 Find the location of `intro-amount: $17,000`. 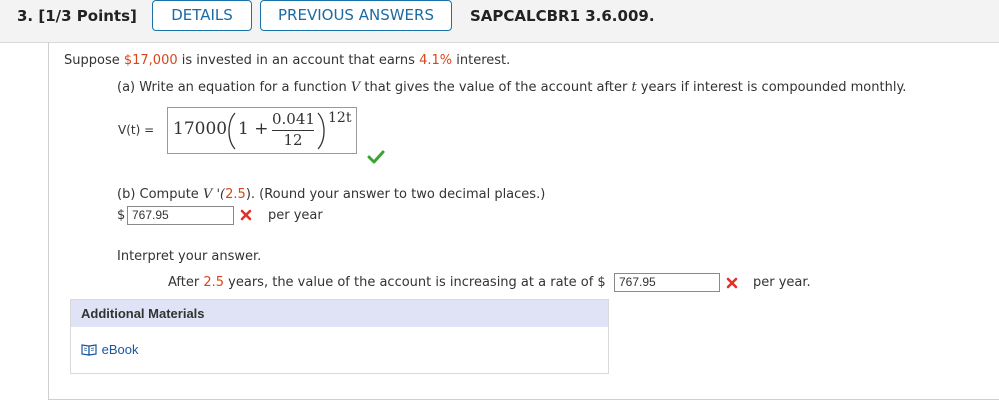

intro-amount: $17,000 is located at coordinates (150, 60).